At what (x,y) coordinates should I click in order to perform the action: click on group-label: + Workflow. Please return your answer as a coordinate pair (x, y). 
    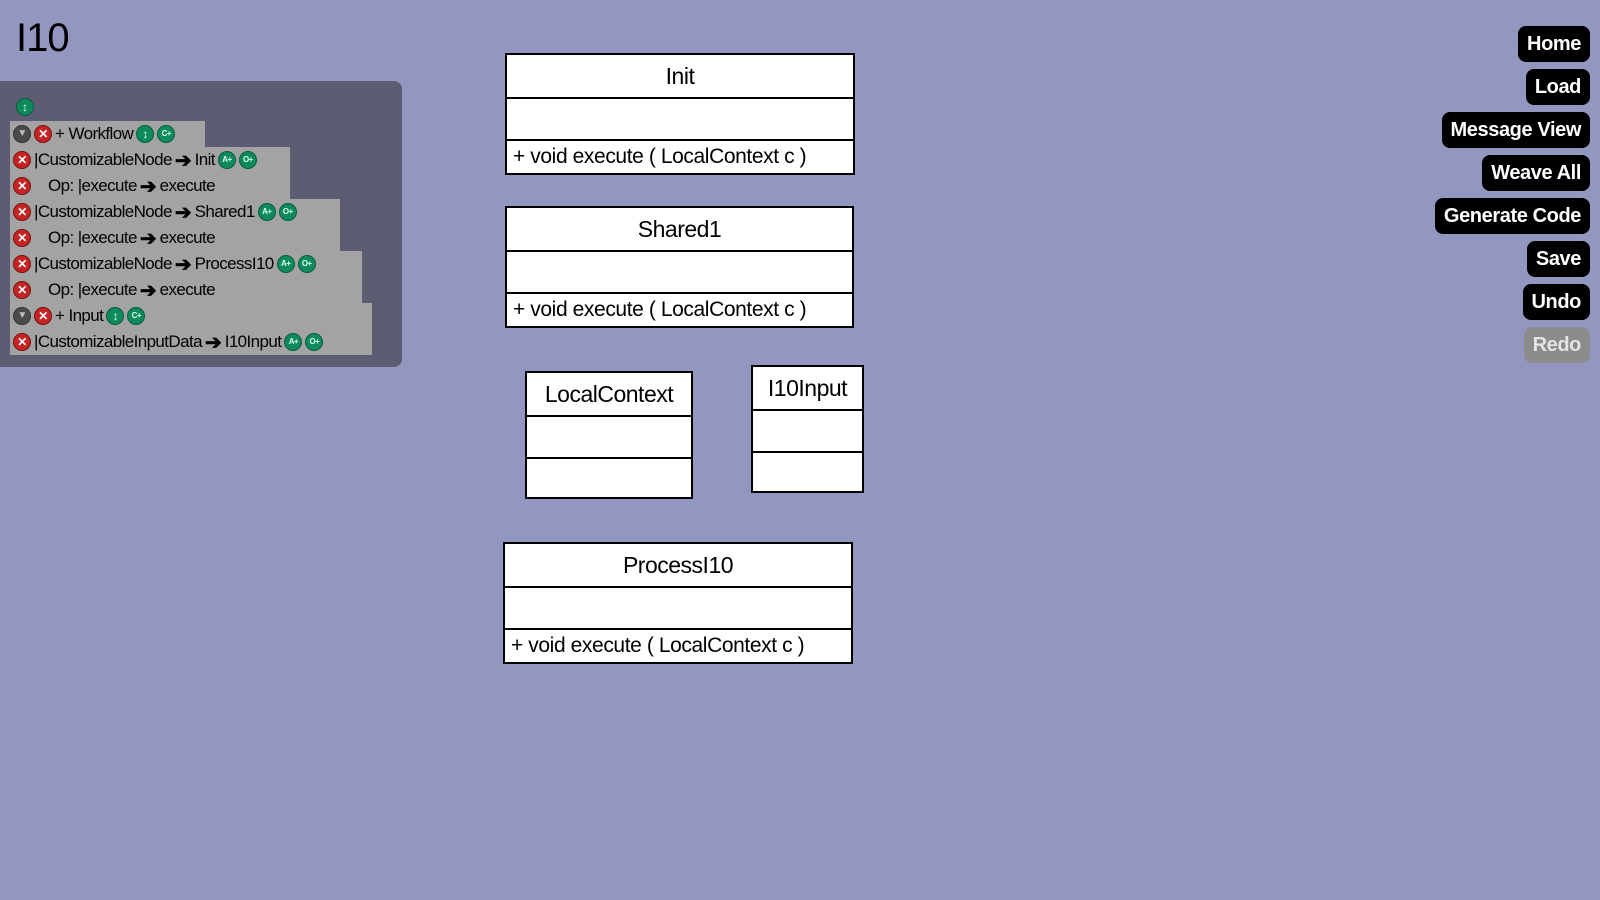
    Looking at the image, I should click on (94, 133).